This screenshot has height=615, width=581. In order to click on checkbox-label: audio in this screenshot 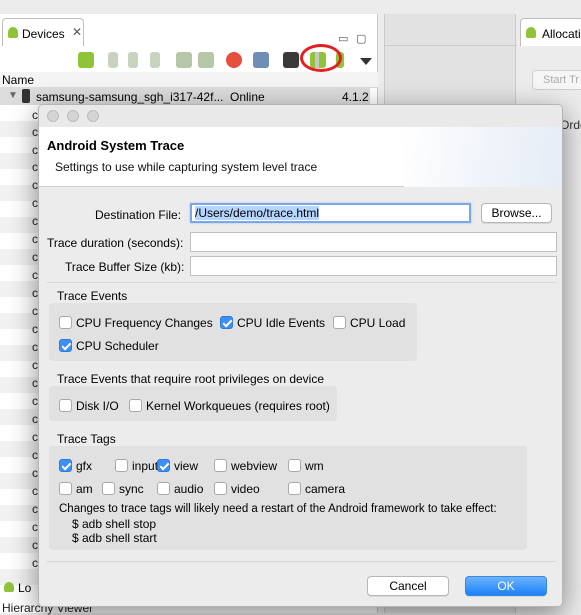, I will do `click(189, 489)`.